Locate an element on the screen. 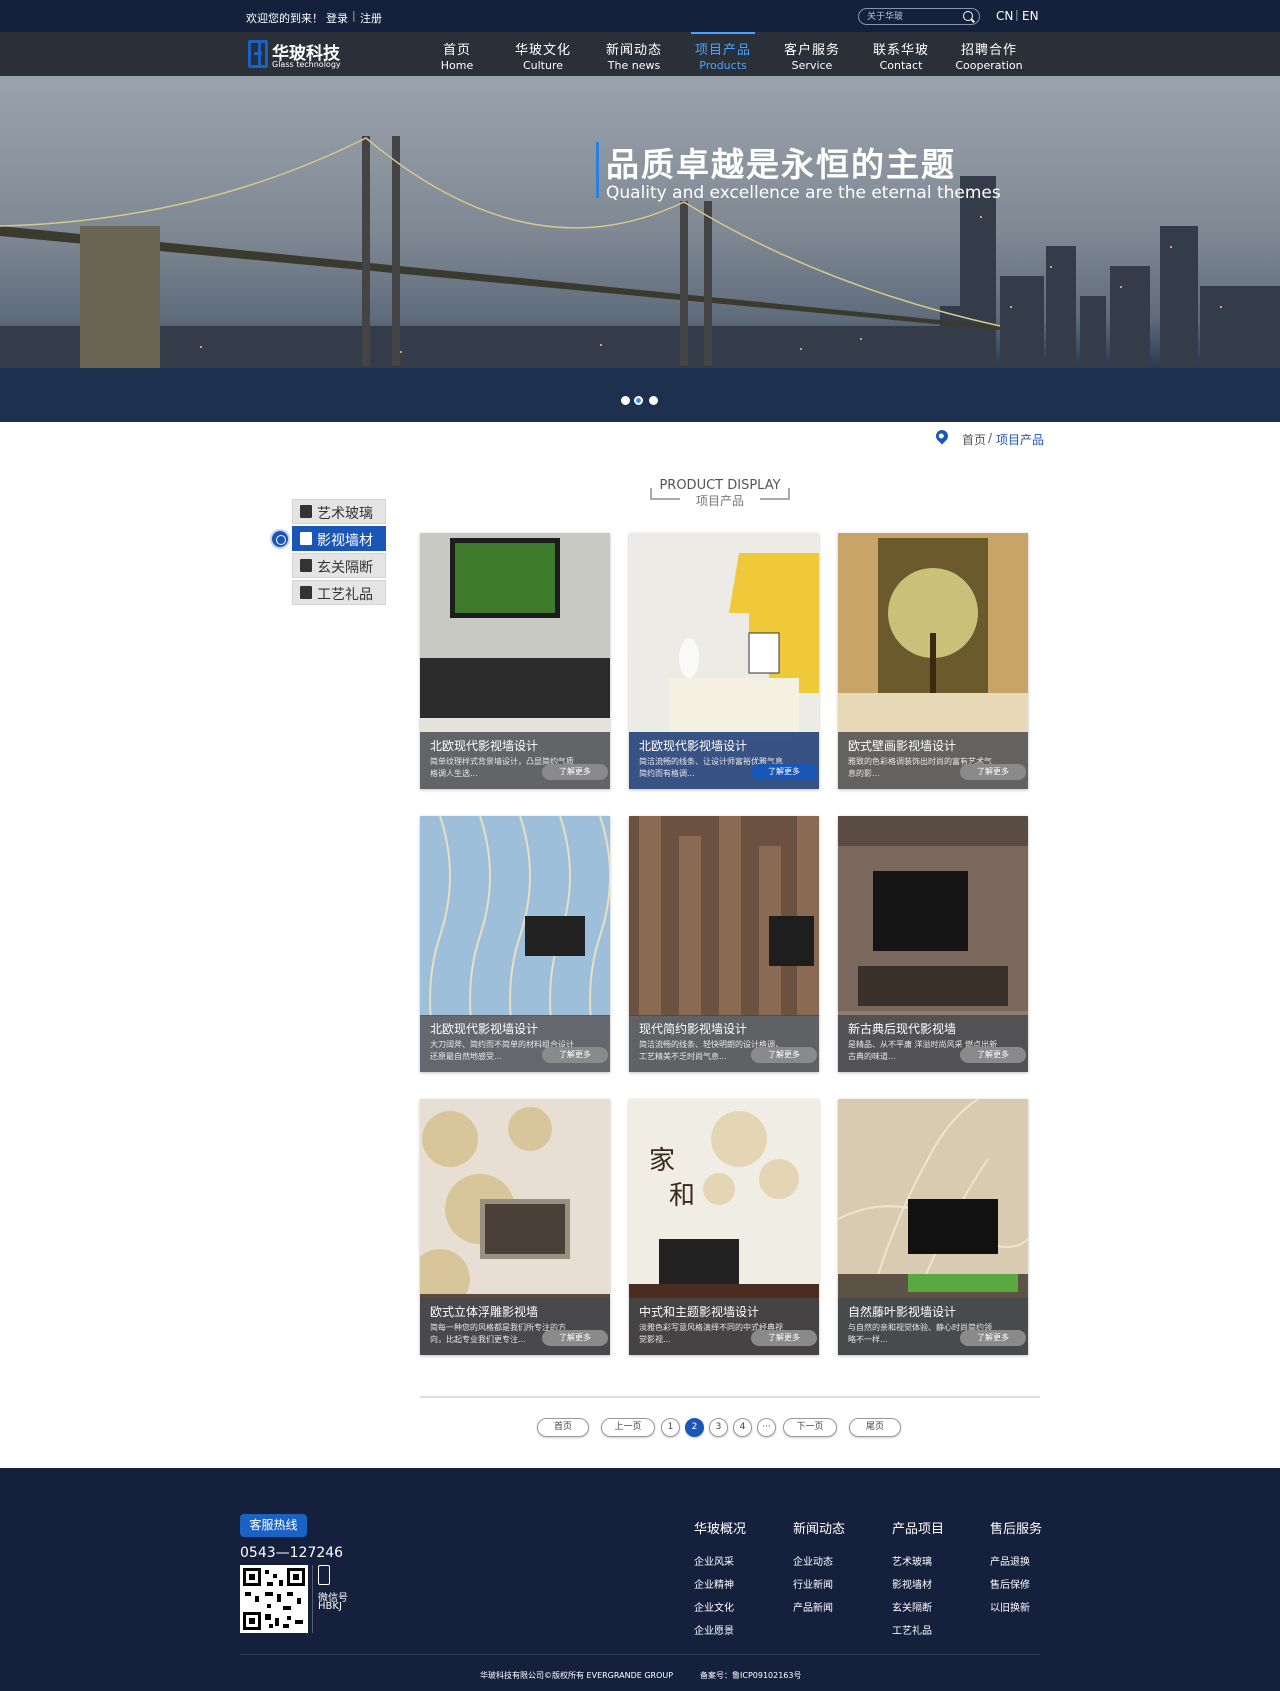 This screenshot has height=1691, width=1280. breadcrumb-home: 首页 is located at coordinates (974, 439).